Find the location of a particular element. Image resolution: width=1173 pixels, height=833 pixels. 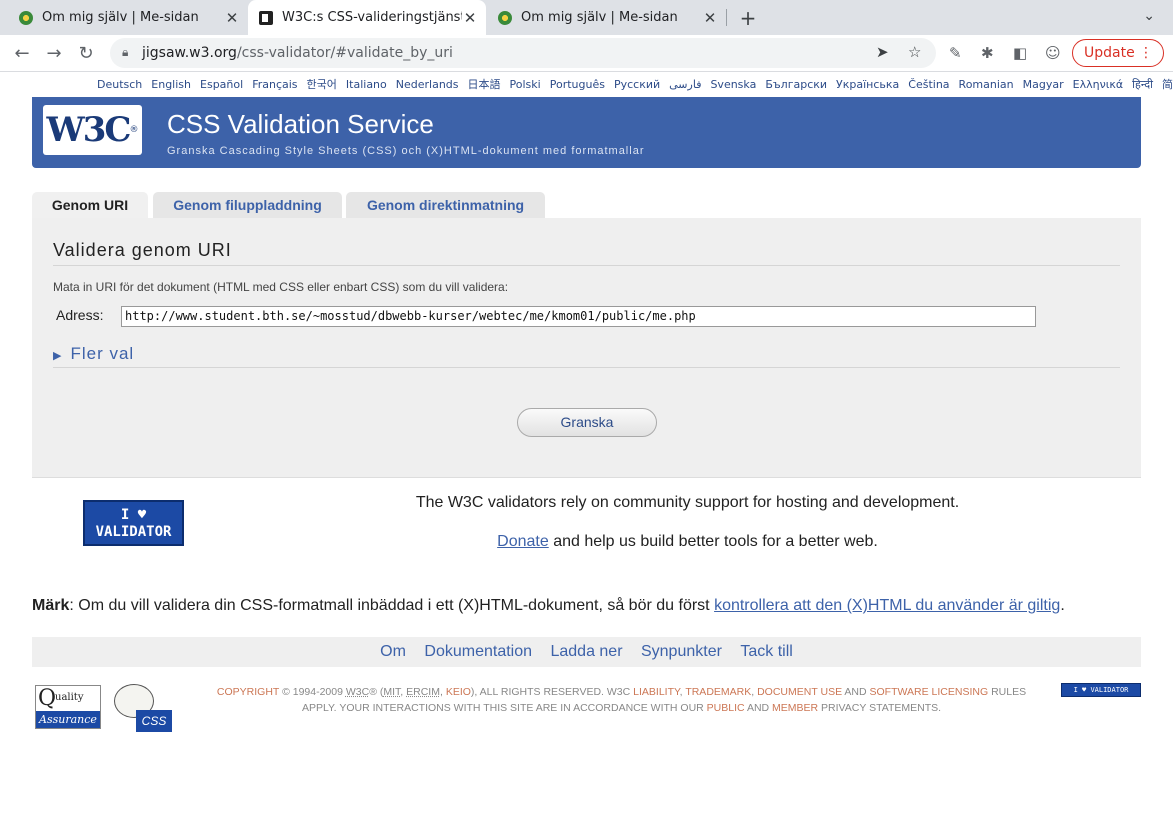

footer-link-credits: Tack till is located at coordinates (766, 651).